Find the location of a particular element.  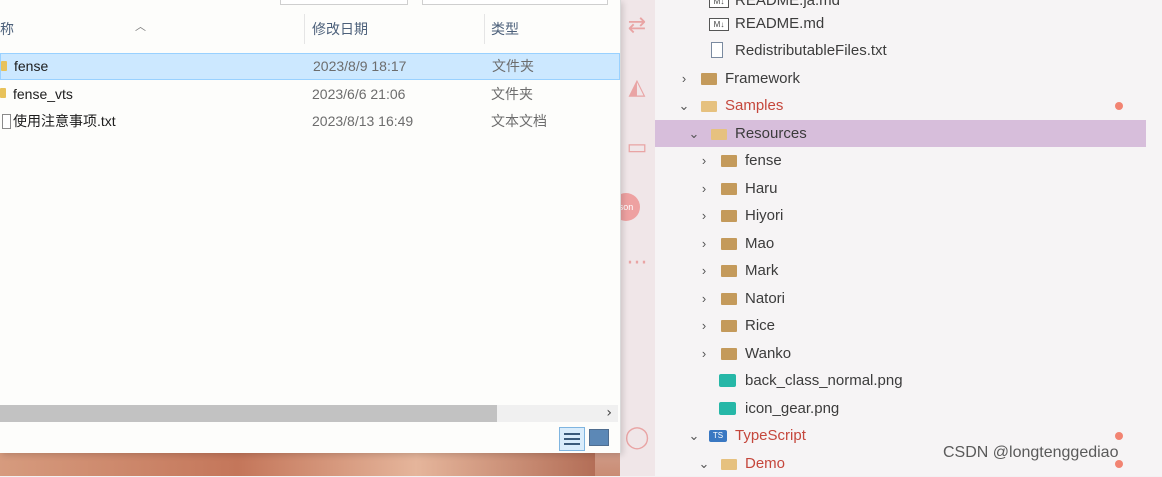

tree-item-label: Demo is located at coordinates (765, 463).